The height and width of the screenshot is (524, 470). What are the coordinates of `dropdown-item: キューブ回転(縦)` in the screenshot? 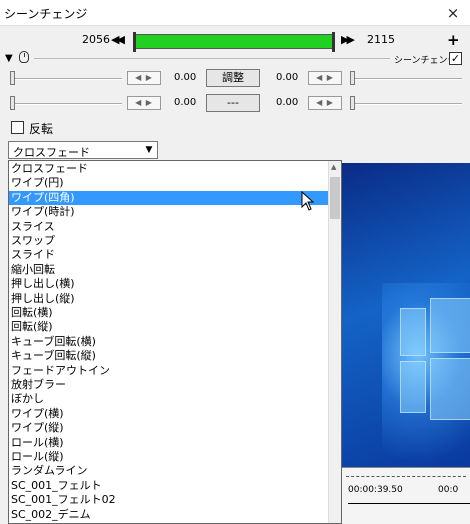 It's located at (169, 356).